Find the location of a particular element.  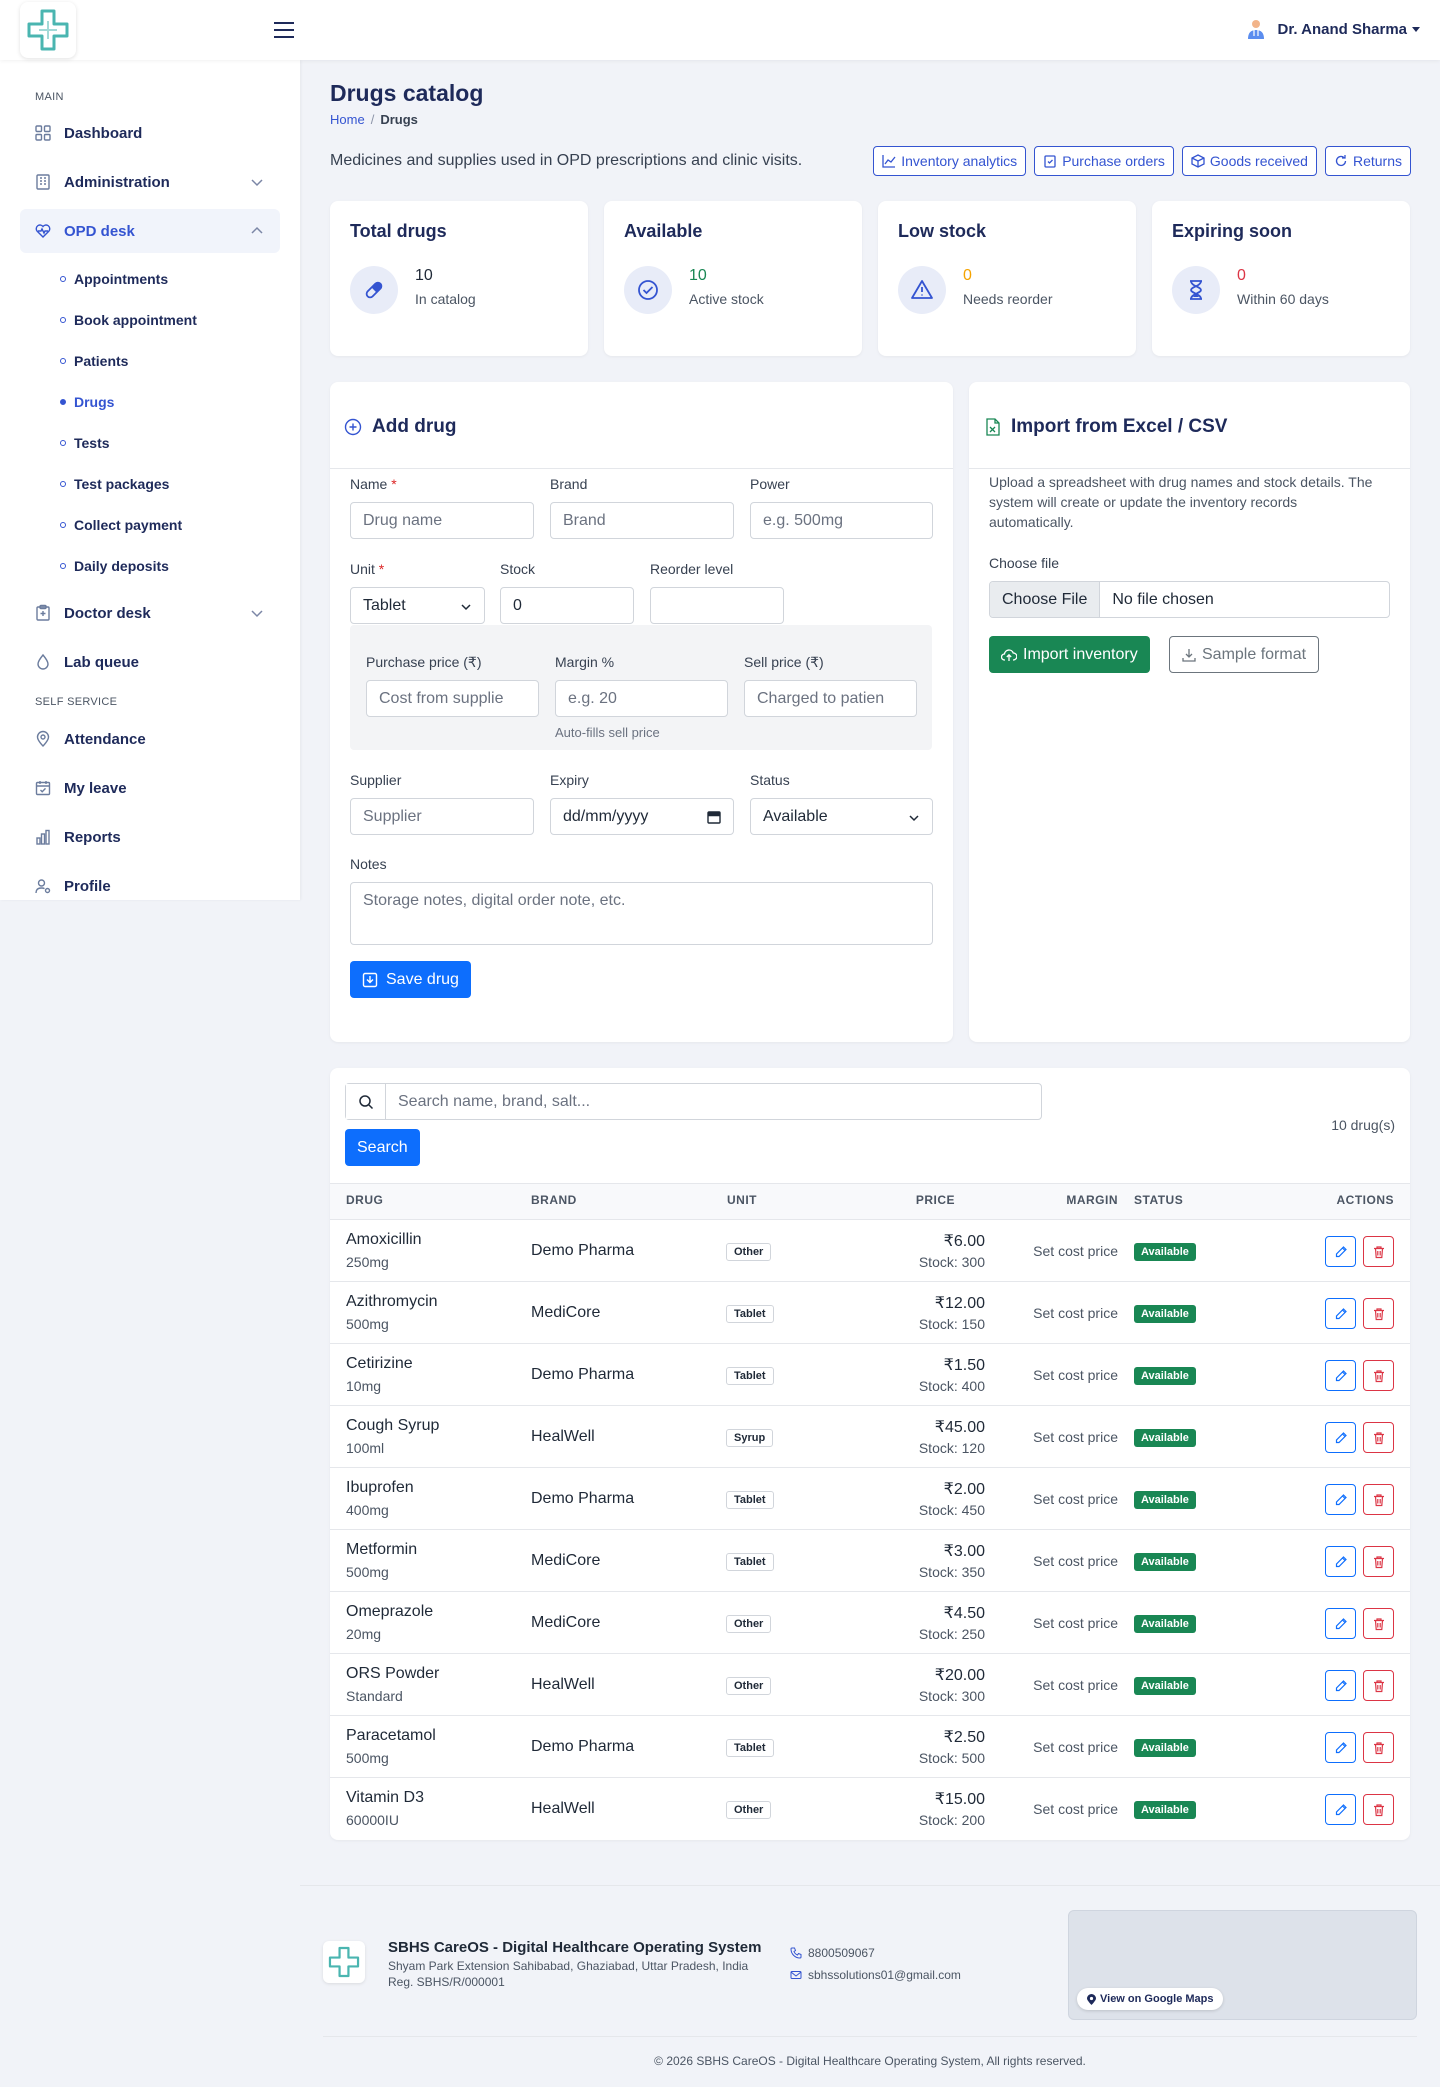

breadcrumb-current: Drugs is located at coordinates (399, 119).